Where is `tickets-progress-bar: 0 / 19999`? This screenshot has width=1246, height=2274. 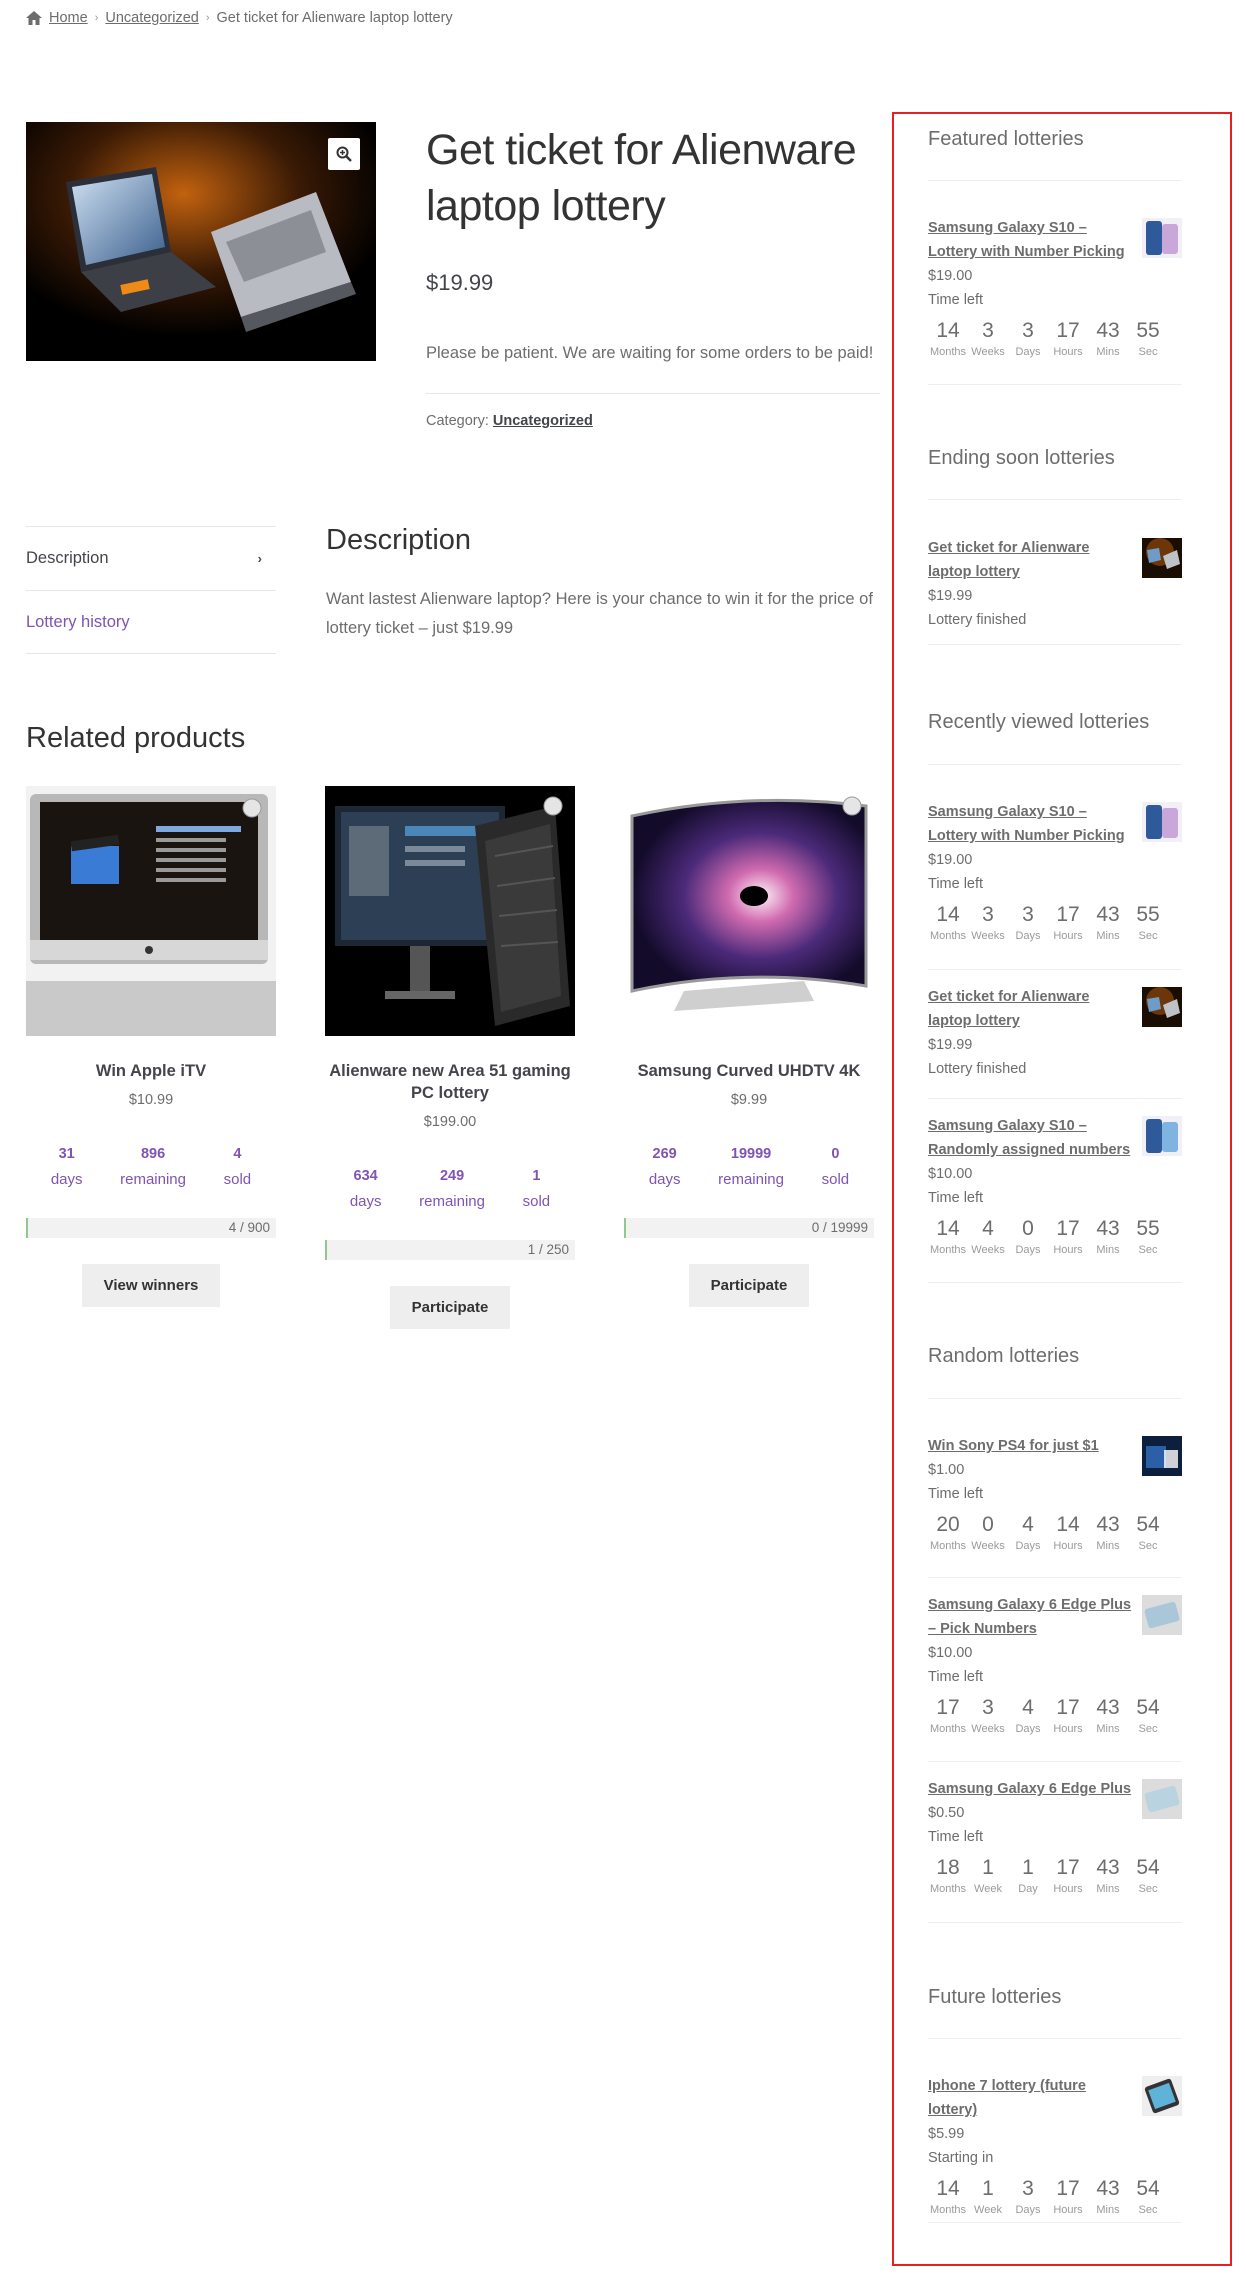 tickets-progress-bar: 0 / 19999 is located at coordinates (749, 1228).